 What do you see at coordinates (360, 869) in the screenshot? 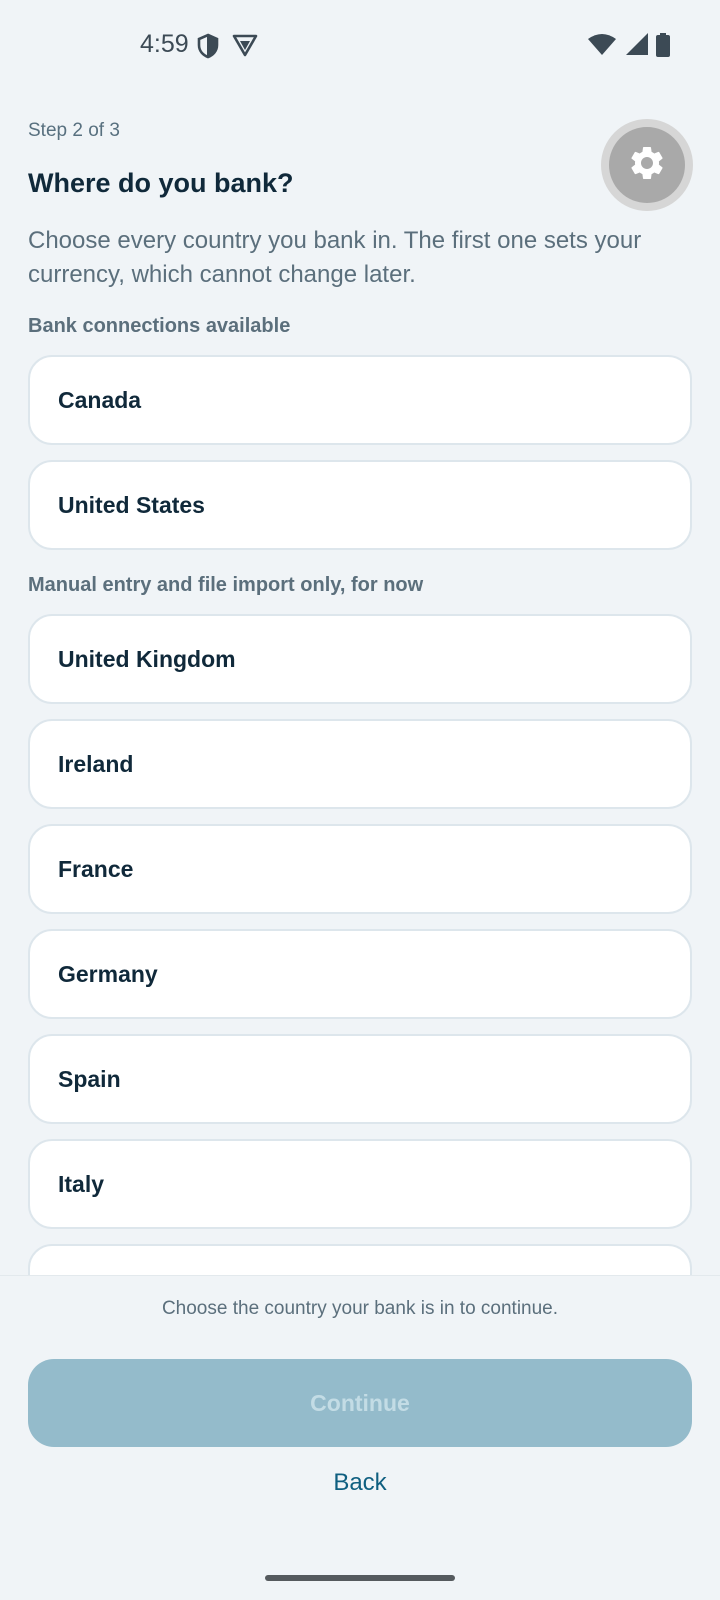
I see `country-option-france: France` at bounding box center [360, 869].